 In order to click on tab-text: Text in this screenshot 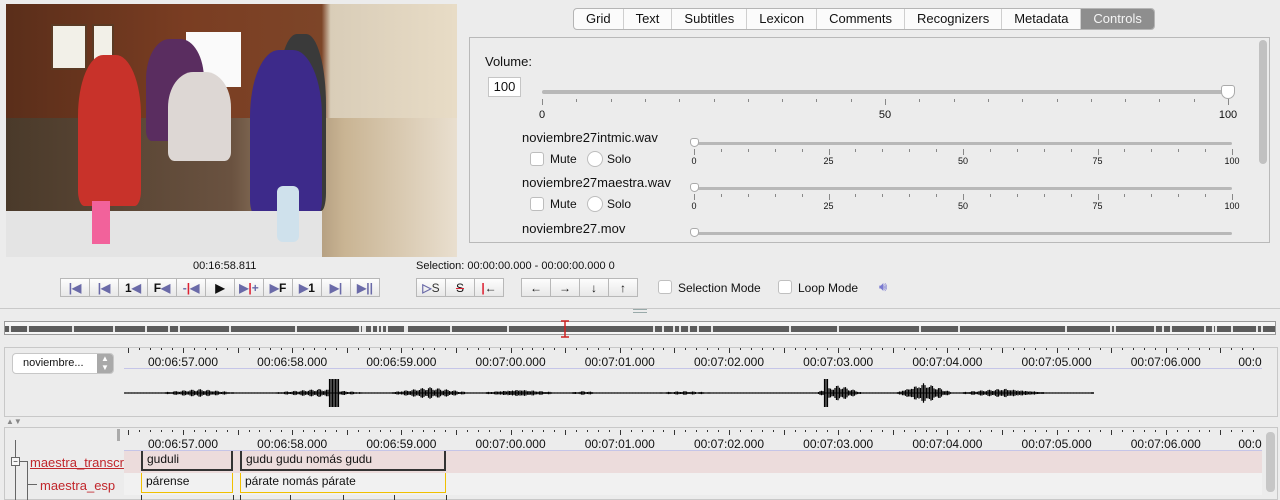, I will do `click(648, 19)`.